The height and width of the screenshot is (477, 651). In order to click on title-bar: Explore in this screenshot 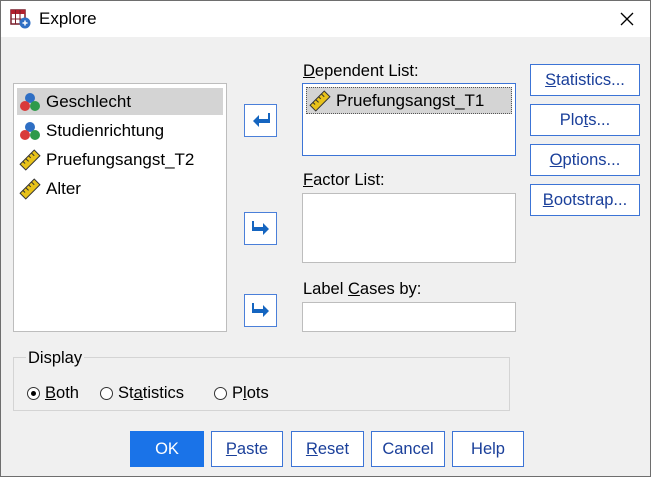, I will do `click(325, 19)`.